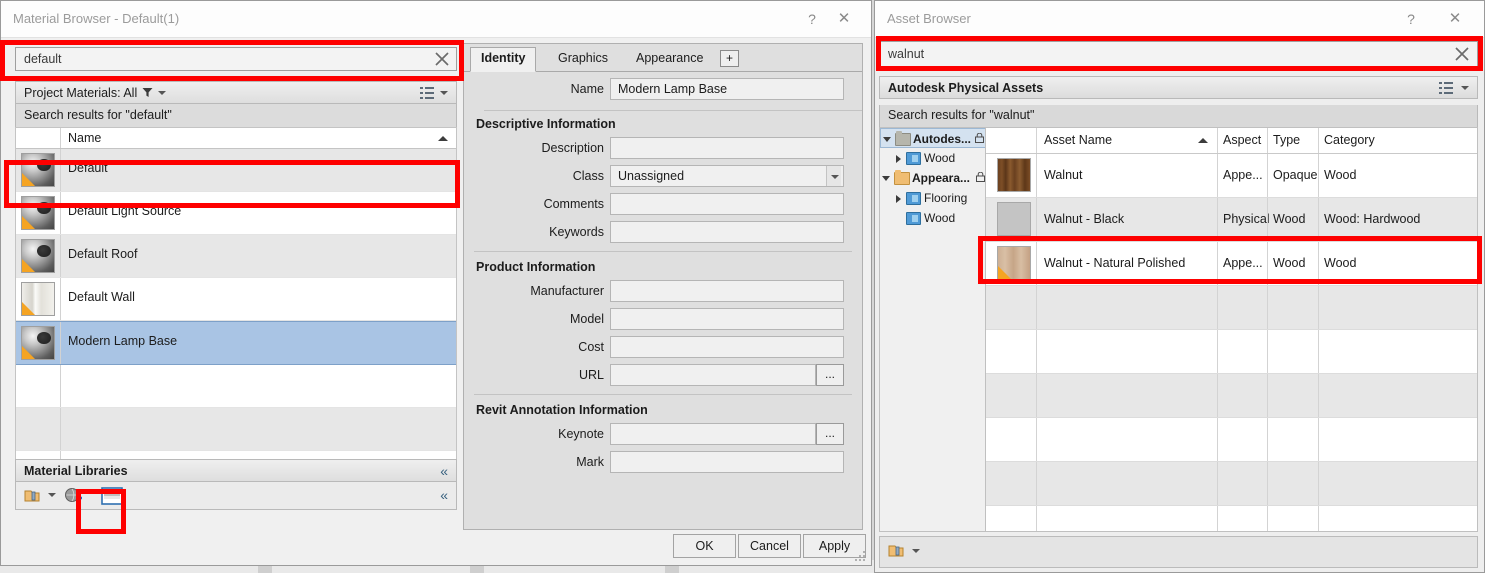  I want to click on folder-icon, so click(903, 138).